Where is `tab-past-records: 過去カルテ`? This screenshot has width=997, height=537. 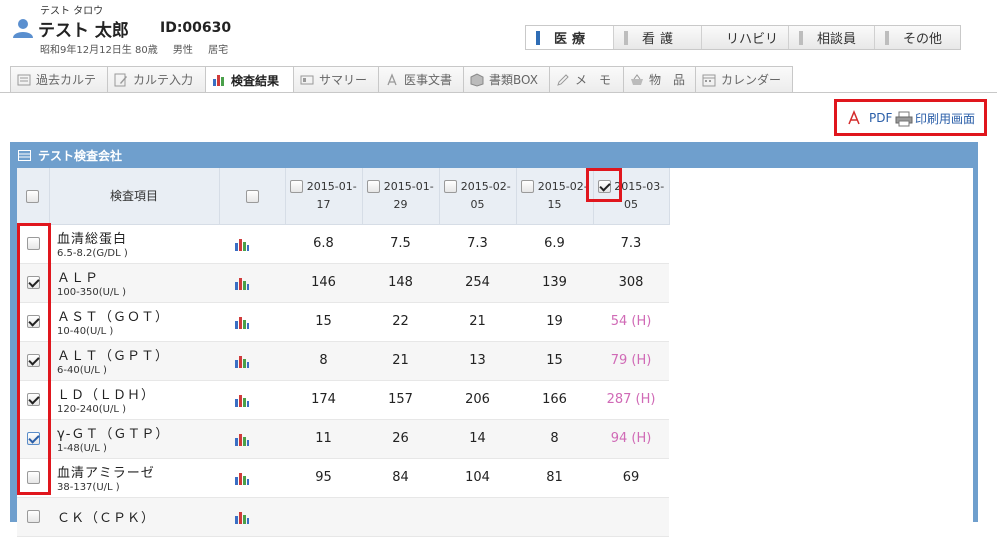 tab-past-records: 過去カルテ is located at coordinates (59, 79).